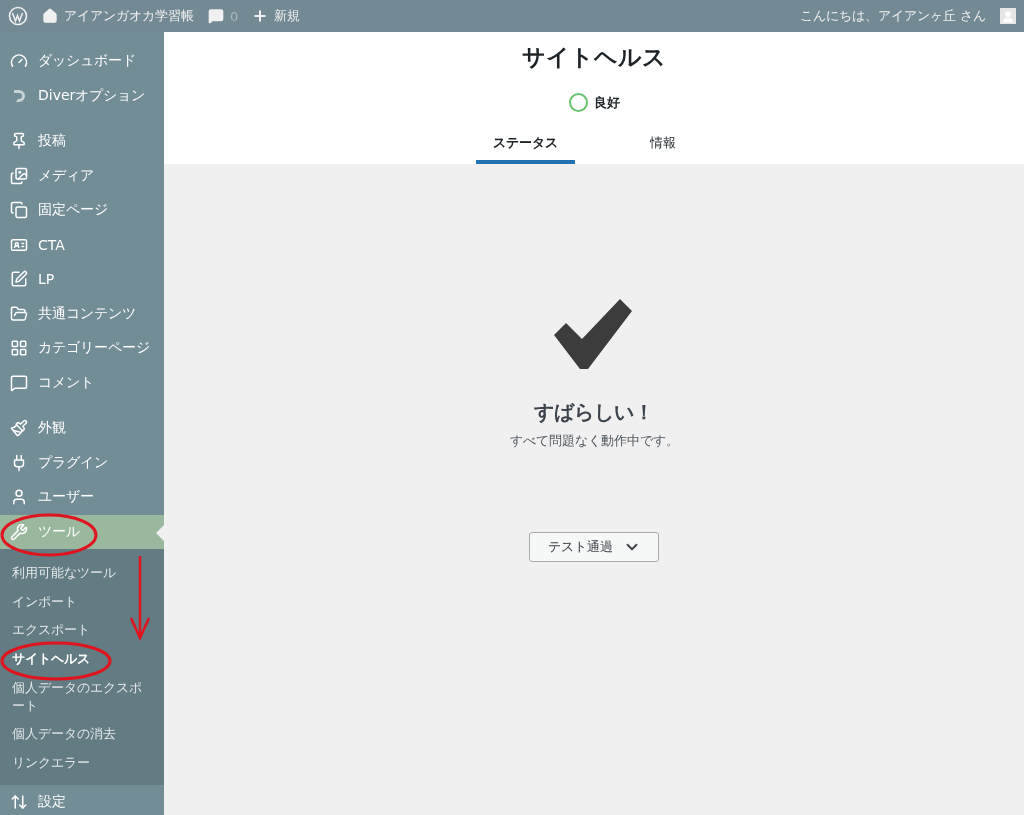 Image resolution: width=1024 pixels, height=815 pixels. What do you see at coordinates (892, 16) in the screenshot?
I see `greeting-link: こんにちは、アイアンヶ丘 さん` at bounding box center [892, 16].